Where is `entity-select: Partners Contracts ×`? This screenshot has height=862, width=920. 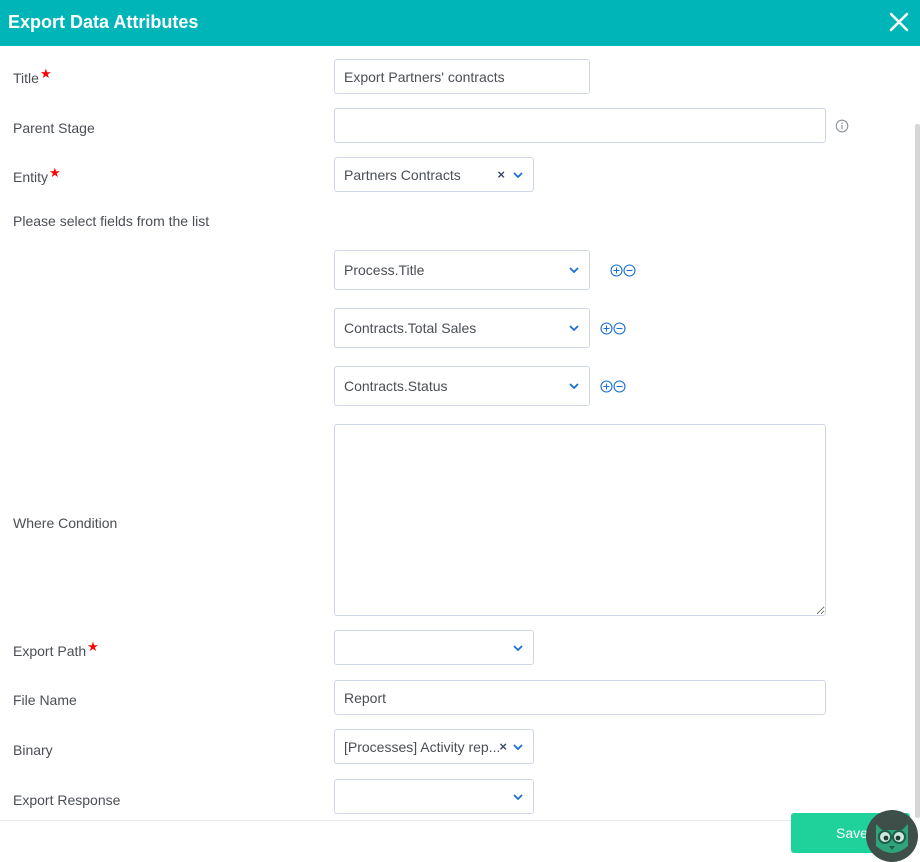
entity-select: Partners Contracts × is located at coordinates (434, 174).